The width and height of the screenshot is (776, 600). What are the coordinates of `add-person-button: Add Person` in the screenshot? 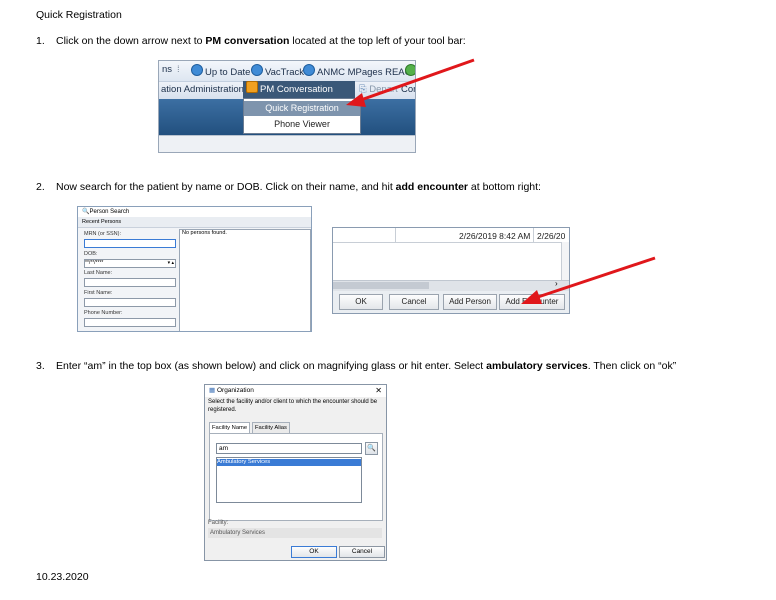 It's located at (470, 302).